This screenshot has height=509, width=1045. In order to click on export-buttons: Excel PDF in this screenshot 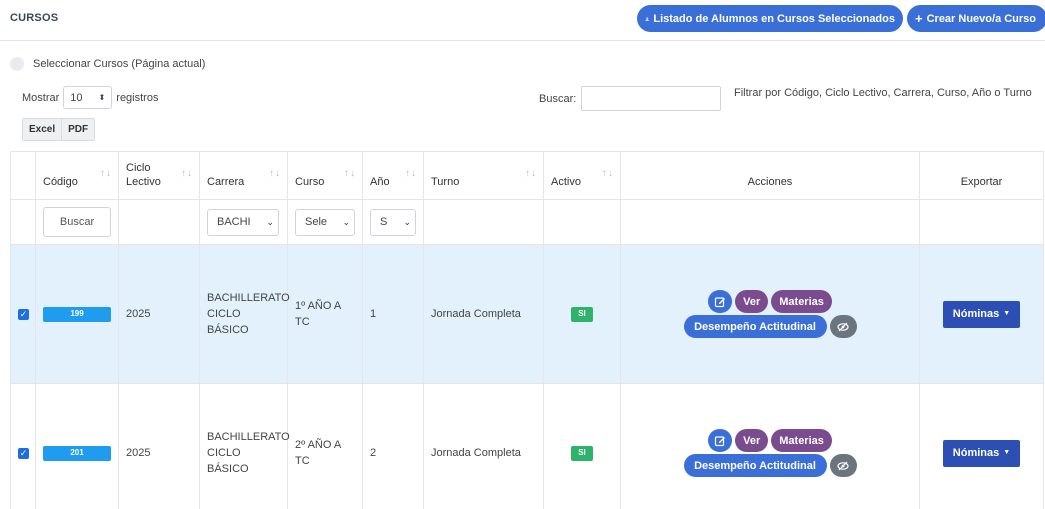, I will do `click(59, 129)`.